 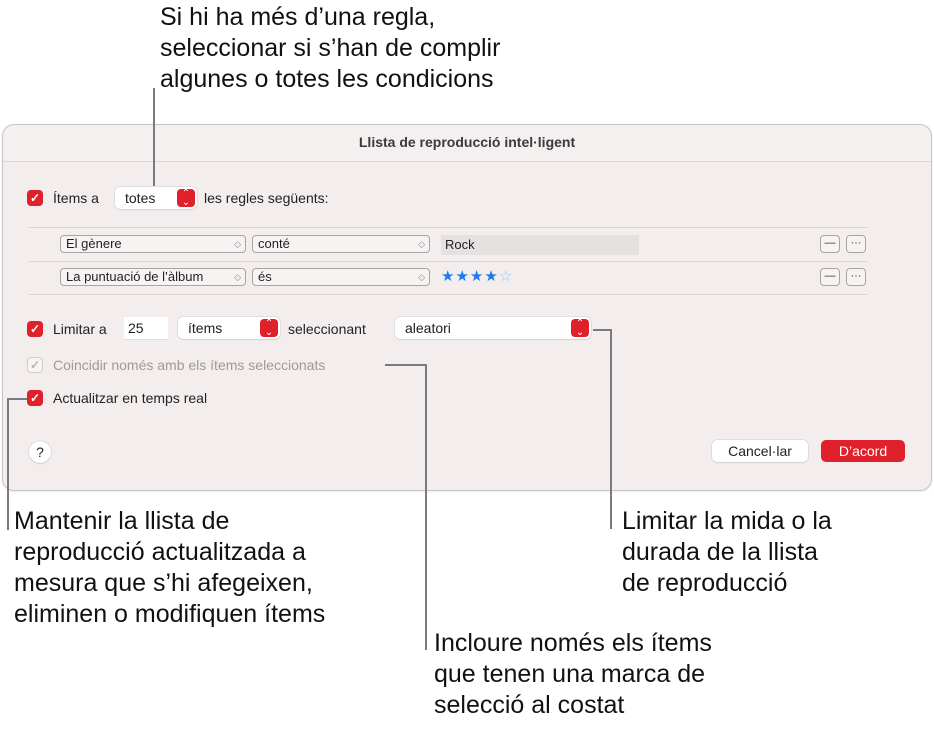 I want to click on rule-field-select: La puntuació de l’àlbum ◇, so click(x=153, y=277).